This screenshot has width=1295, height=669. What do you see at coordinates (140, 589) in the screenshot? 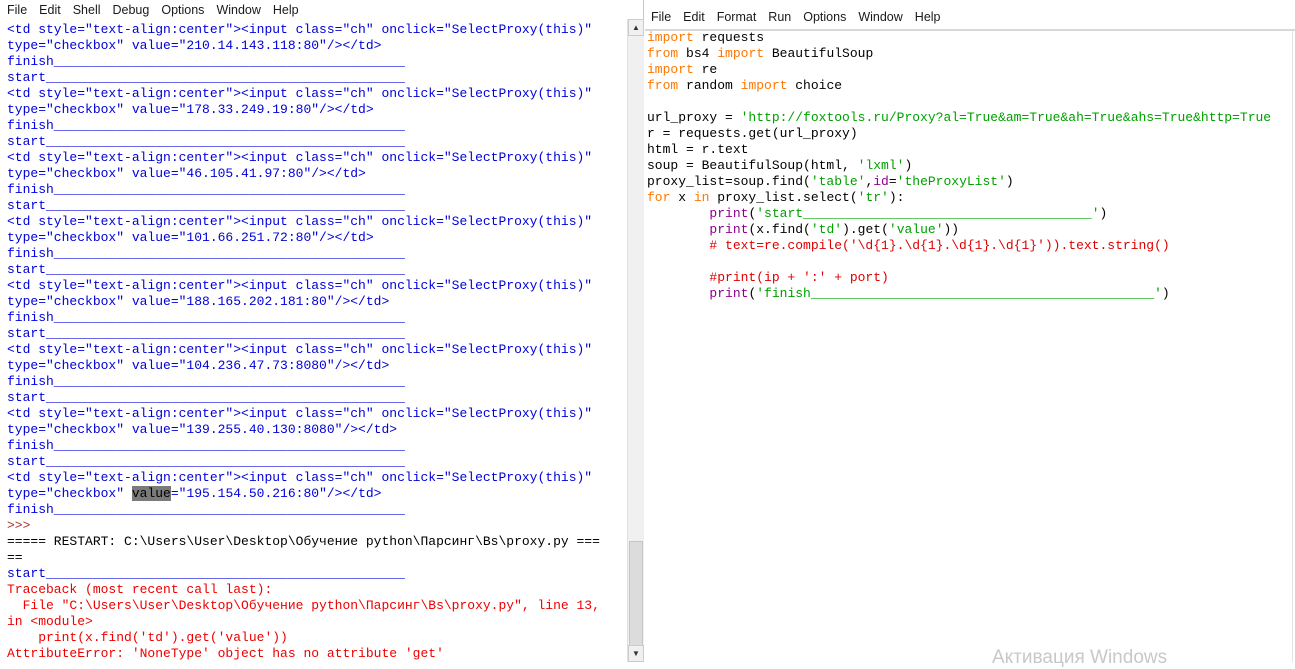
I see `text-segment: Traceback (most recent call last):` at bounding box center [140, 589].